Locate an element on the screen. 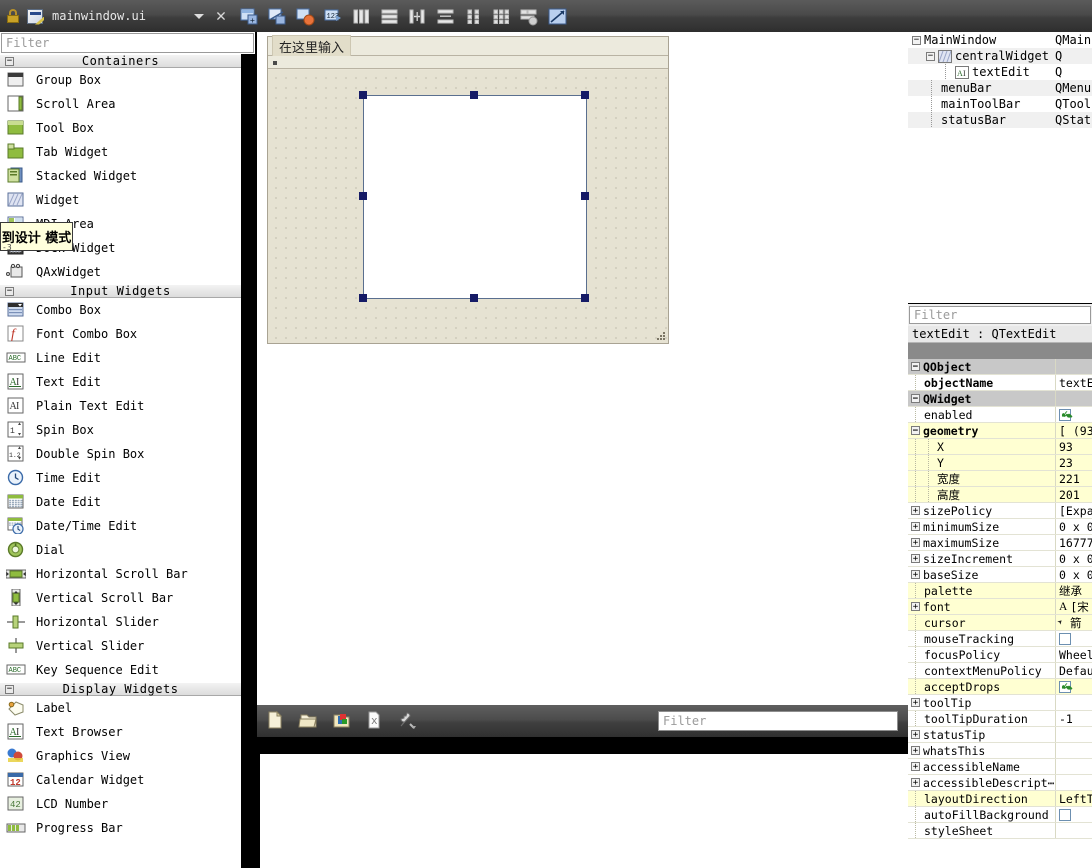 This screenshot has width=1092, height=868. property-row-Y: Y 23 is located at coordinates (1000, 463).